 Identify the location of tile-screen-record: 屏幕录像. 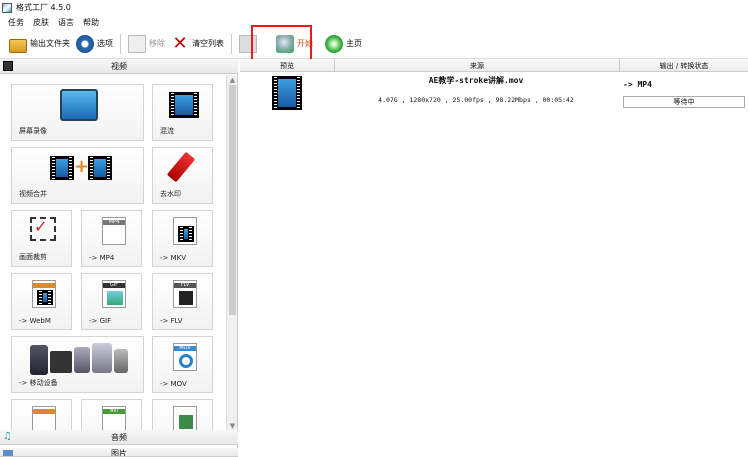
(77, 112).